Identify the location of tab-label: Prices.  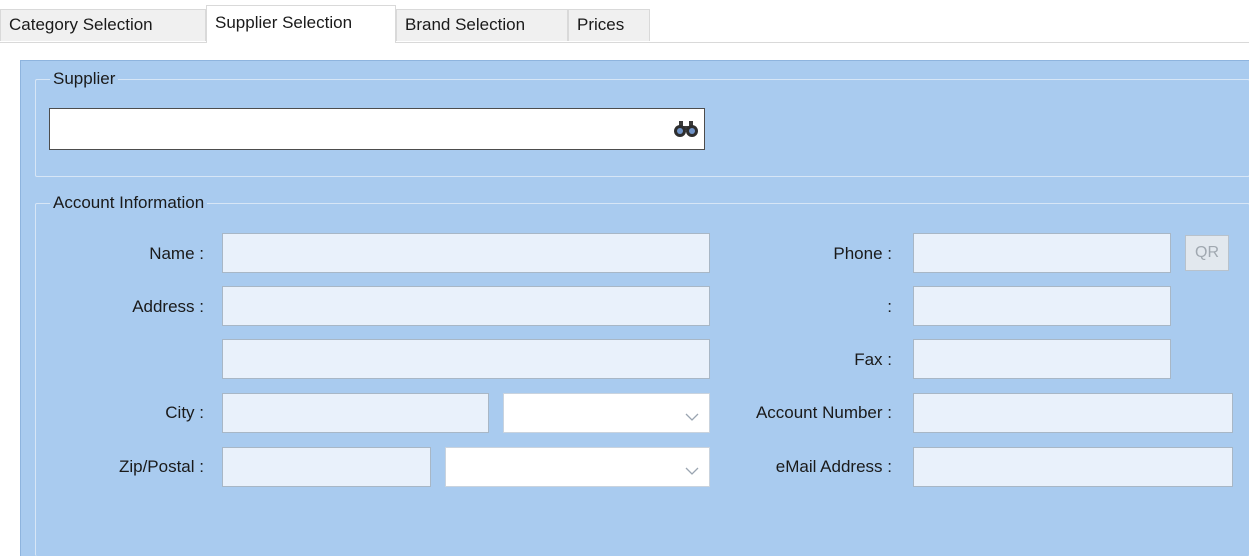
(601, 24).